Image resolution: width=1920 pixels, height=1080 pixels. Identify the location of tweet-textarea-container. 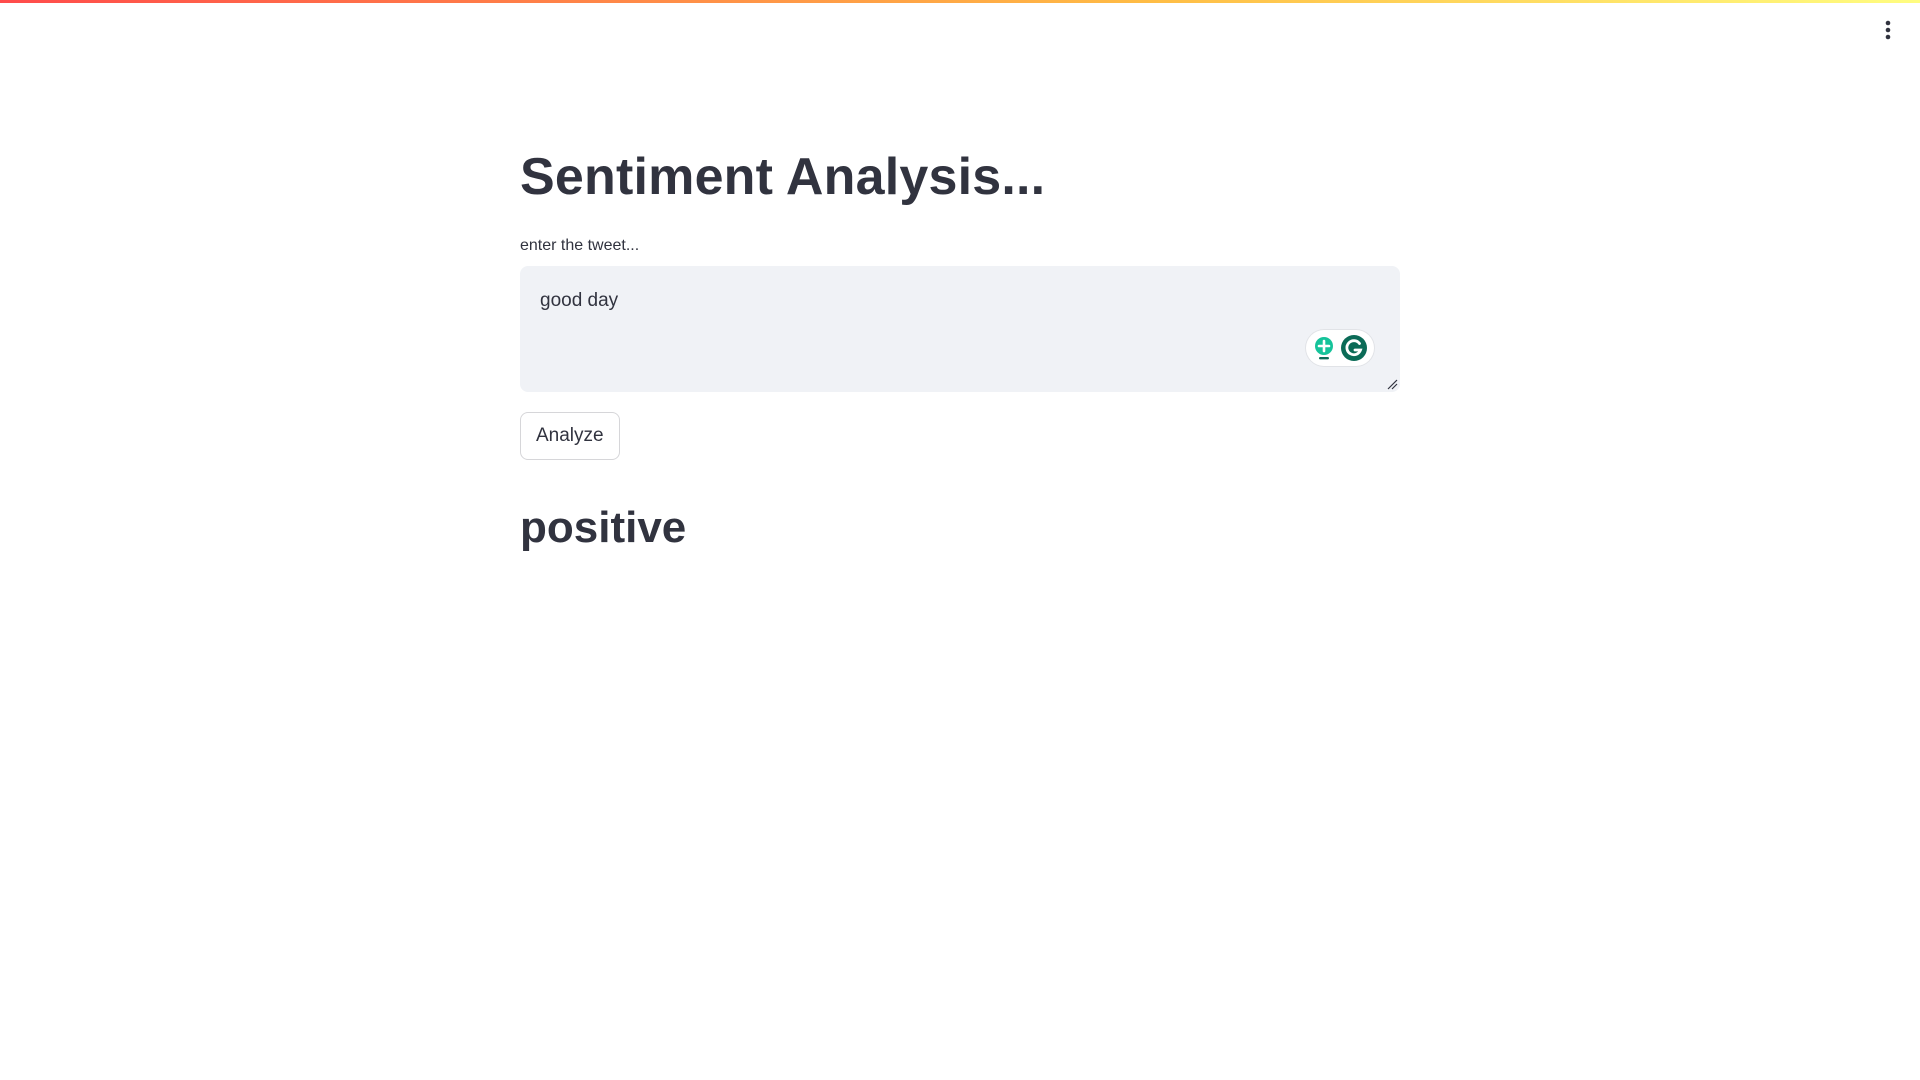
(960, 329).